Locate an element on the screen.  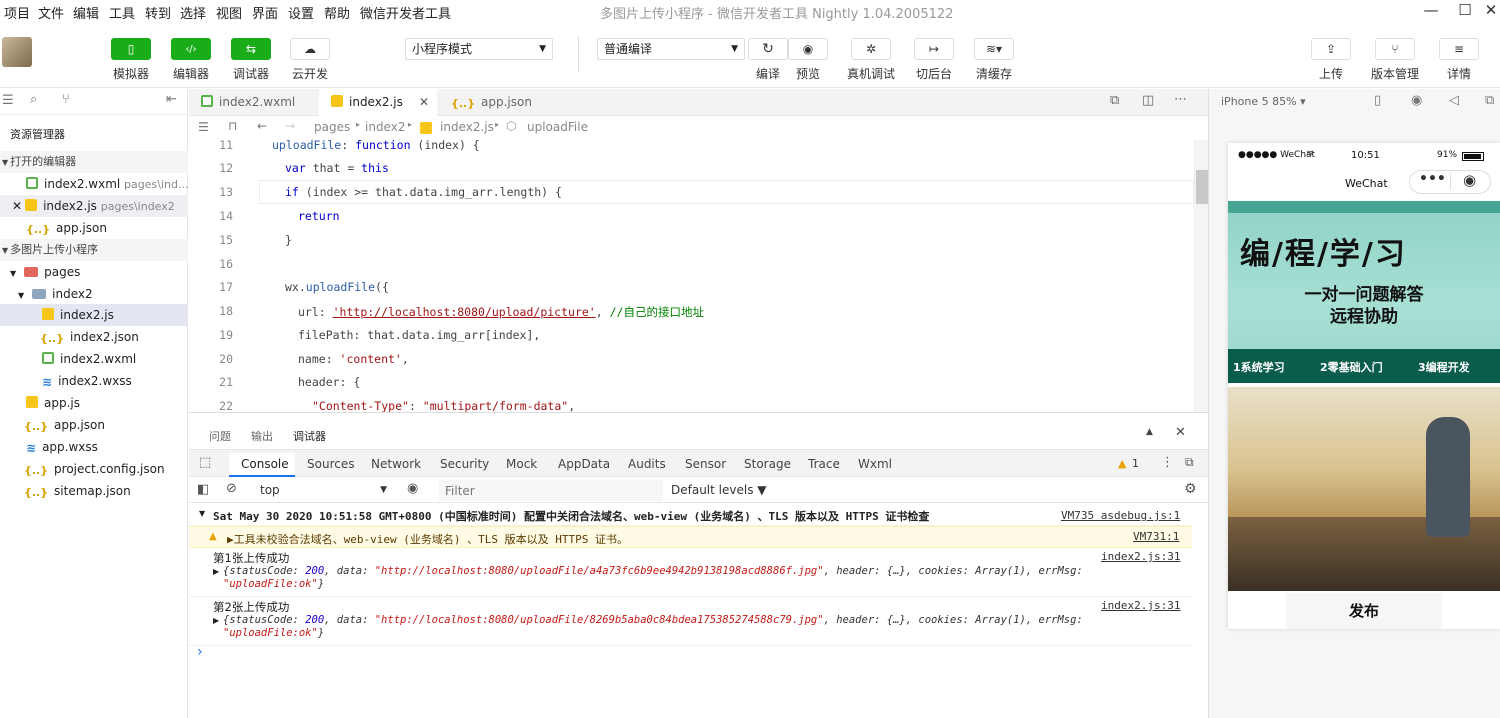
sidebar-toggle-icon: ◧ is located at coordinates (203, 489).